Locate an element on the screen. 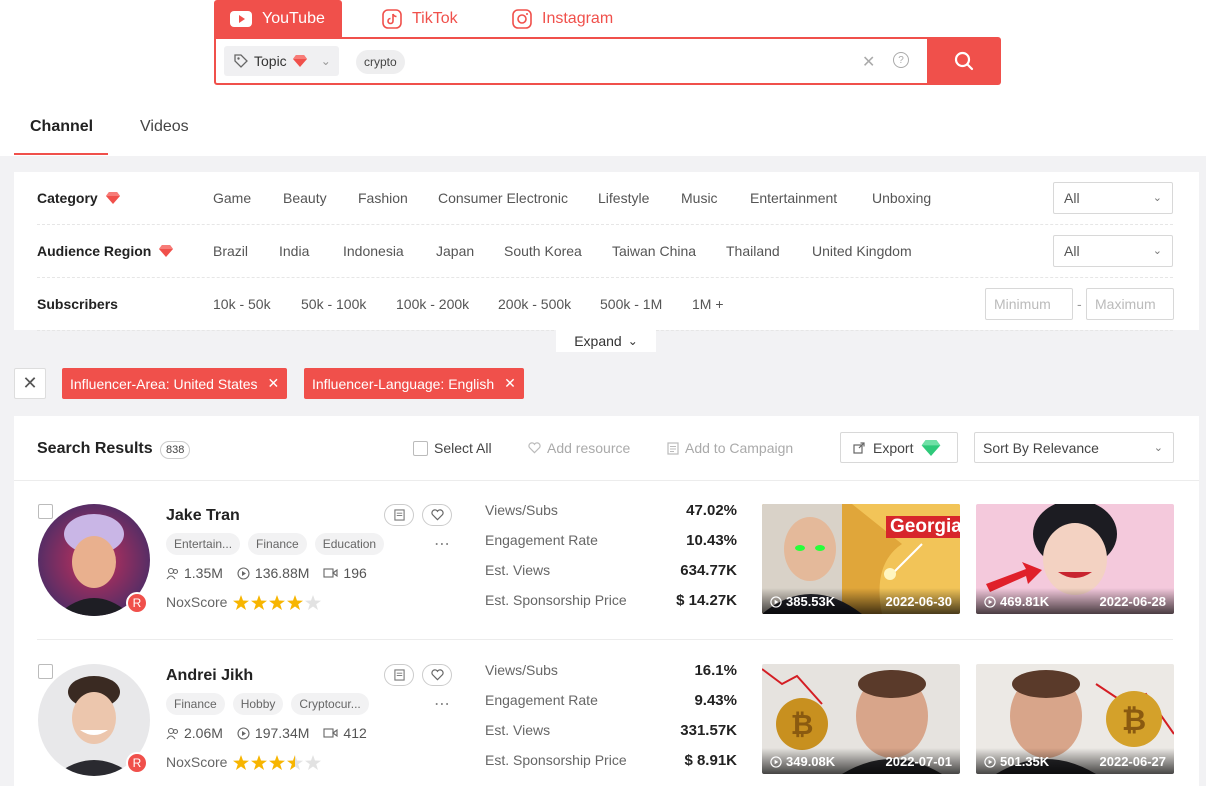 Image resolution: width=1206 pixels, height=786 pixels. filter-label-region: Audience Region is located at coordinates (105, 251).